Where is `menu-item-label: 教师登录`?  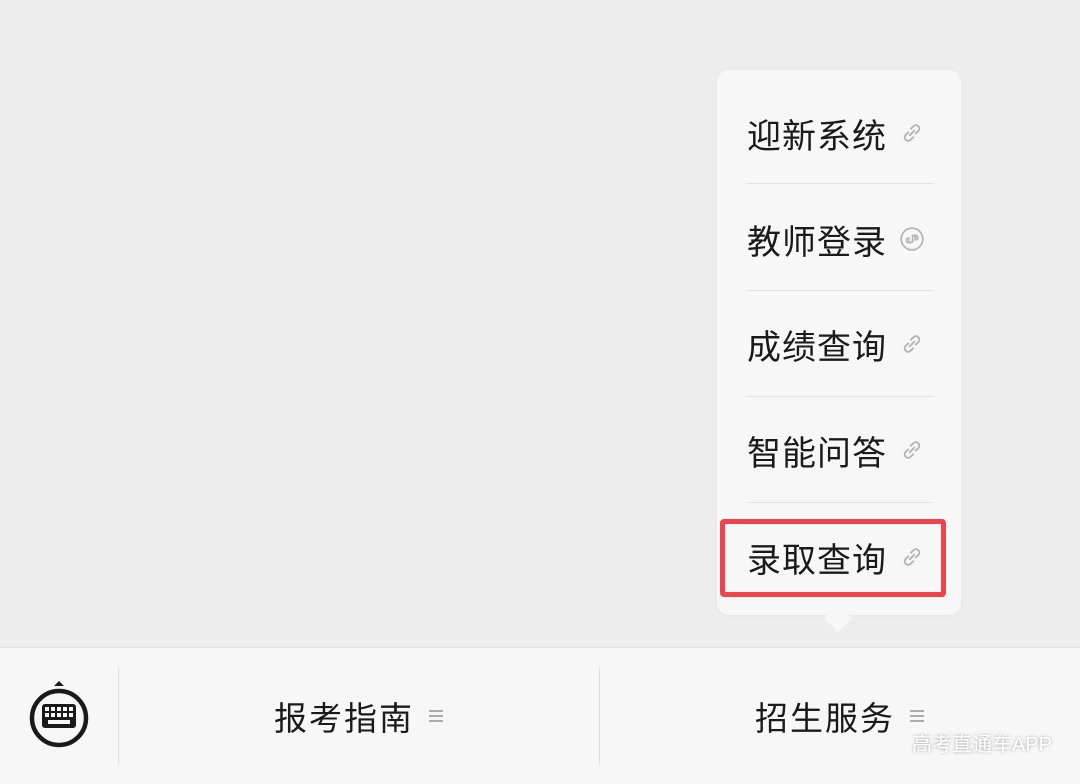
menu-item-label: 教师登录 is located at coordinates (817, 242).